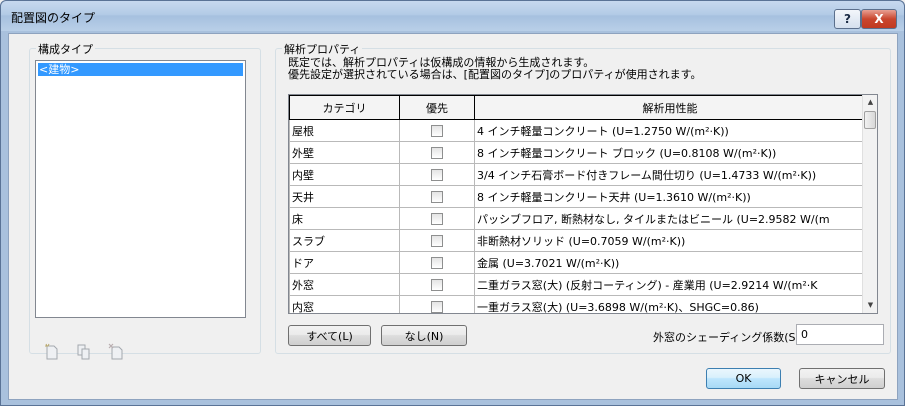 This screenshot has height=406, width=905. What do you see at coordinates (344, 240) in the screenshot?
I see `category-cell: スラブ` at bounding box center [344, 240].